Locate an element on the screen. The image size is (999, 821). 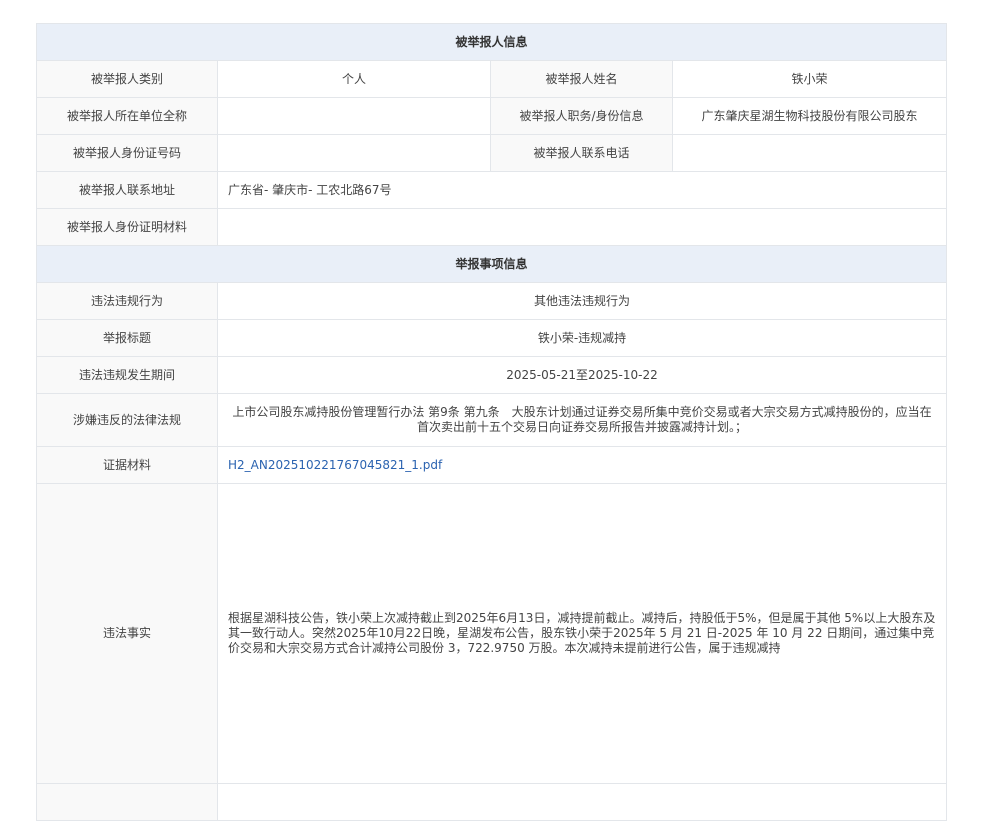
evidence-file-link: H2_AN202510221767045821_1.pdf is located at coordinates (335, 465).